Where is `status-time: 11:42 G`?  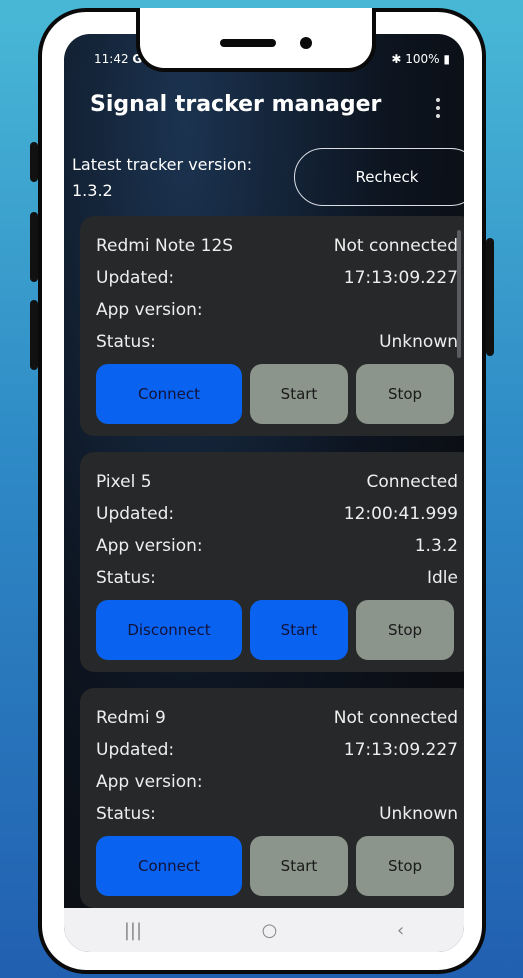
status-time: 11:42 G is located at coordinates (118, 59).